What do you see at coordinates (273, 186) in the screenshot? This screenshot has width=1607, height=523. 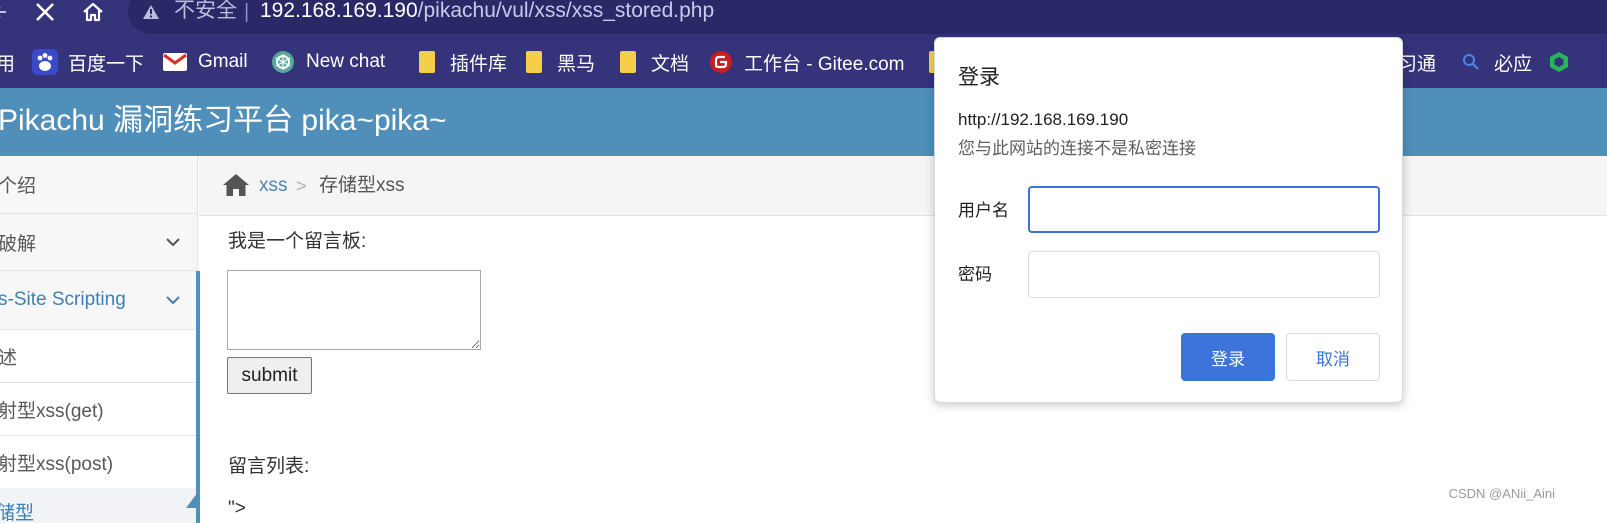 I see `breadcrumb-link-xss: xss` at bounding box center [273, 186].